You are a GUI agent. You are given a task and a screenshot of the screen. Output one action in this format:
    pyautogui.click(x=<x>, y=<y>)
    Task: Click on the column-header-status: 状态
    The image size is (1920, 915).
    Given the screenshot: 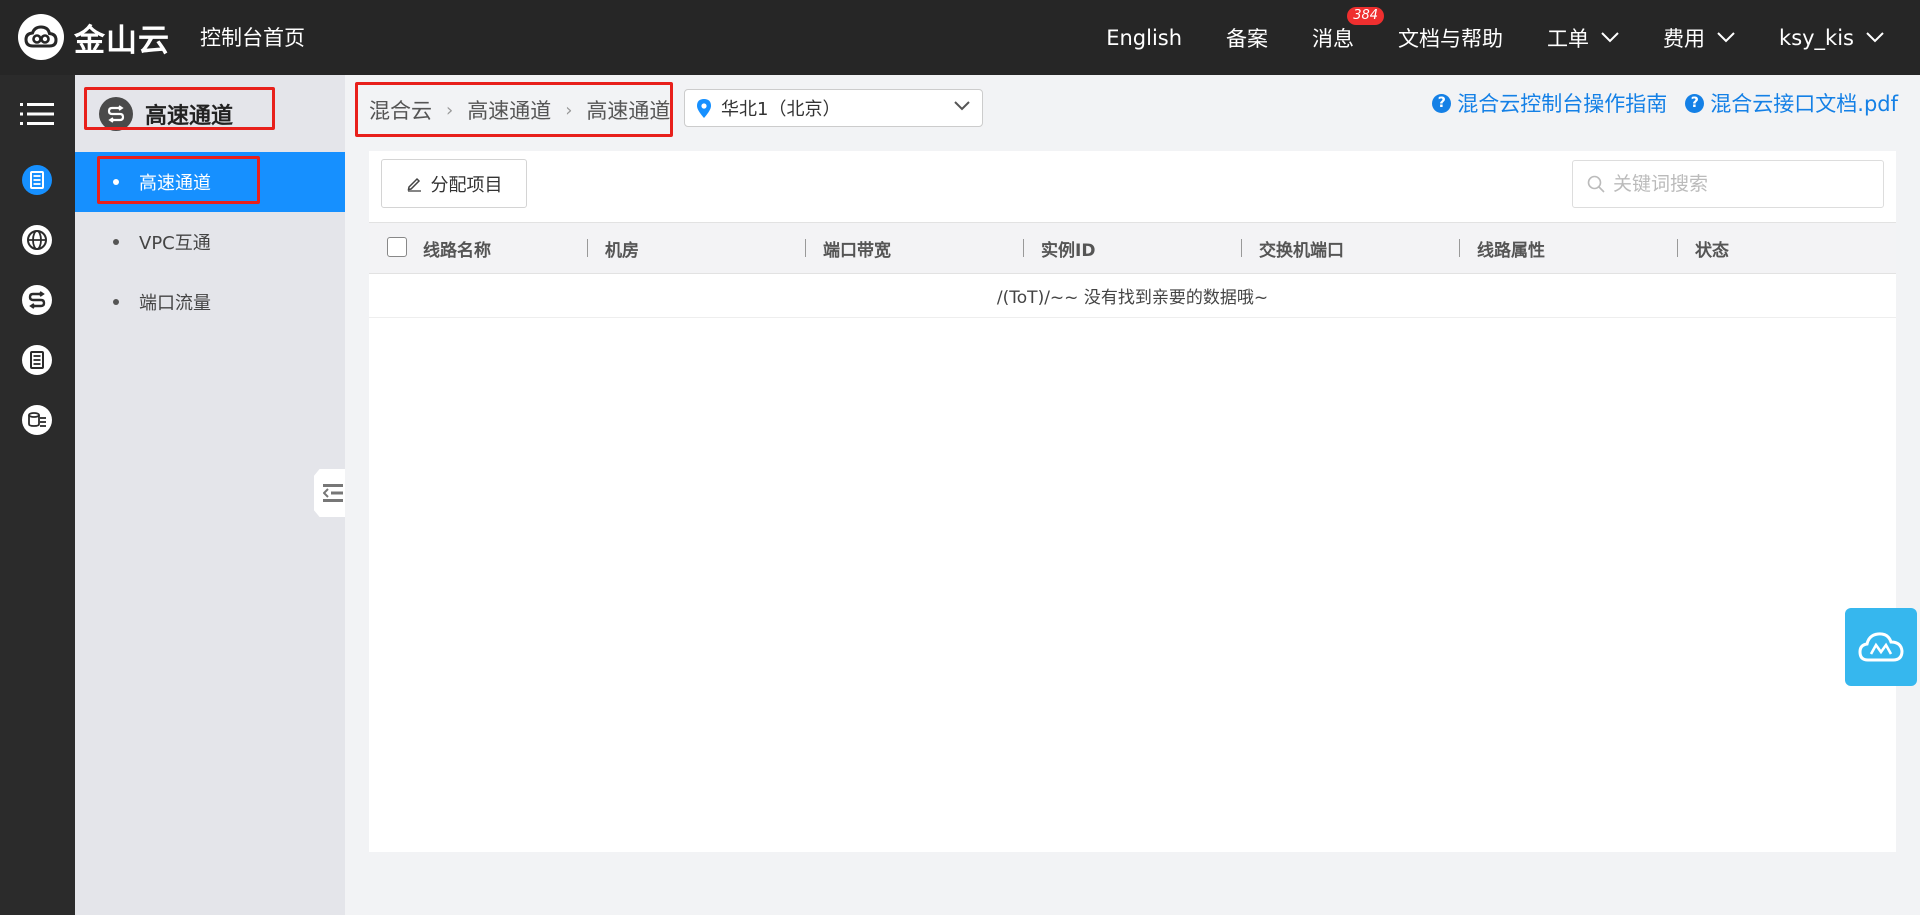 What is the action you would take?
    pyautogui.click(x=1712, y=248)
    